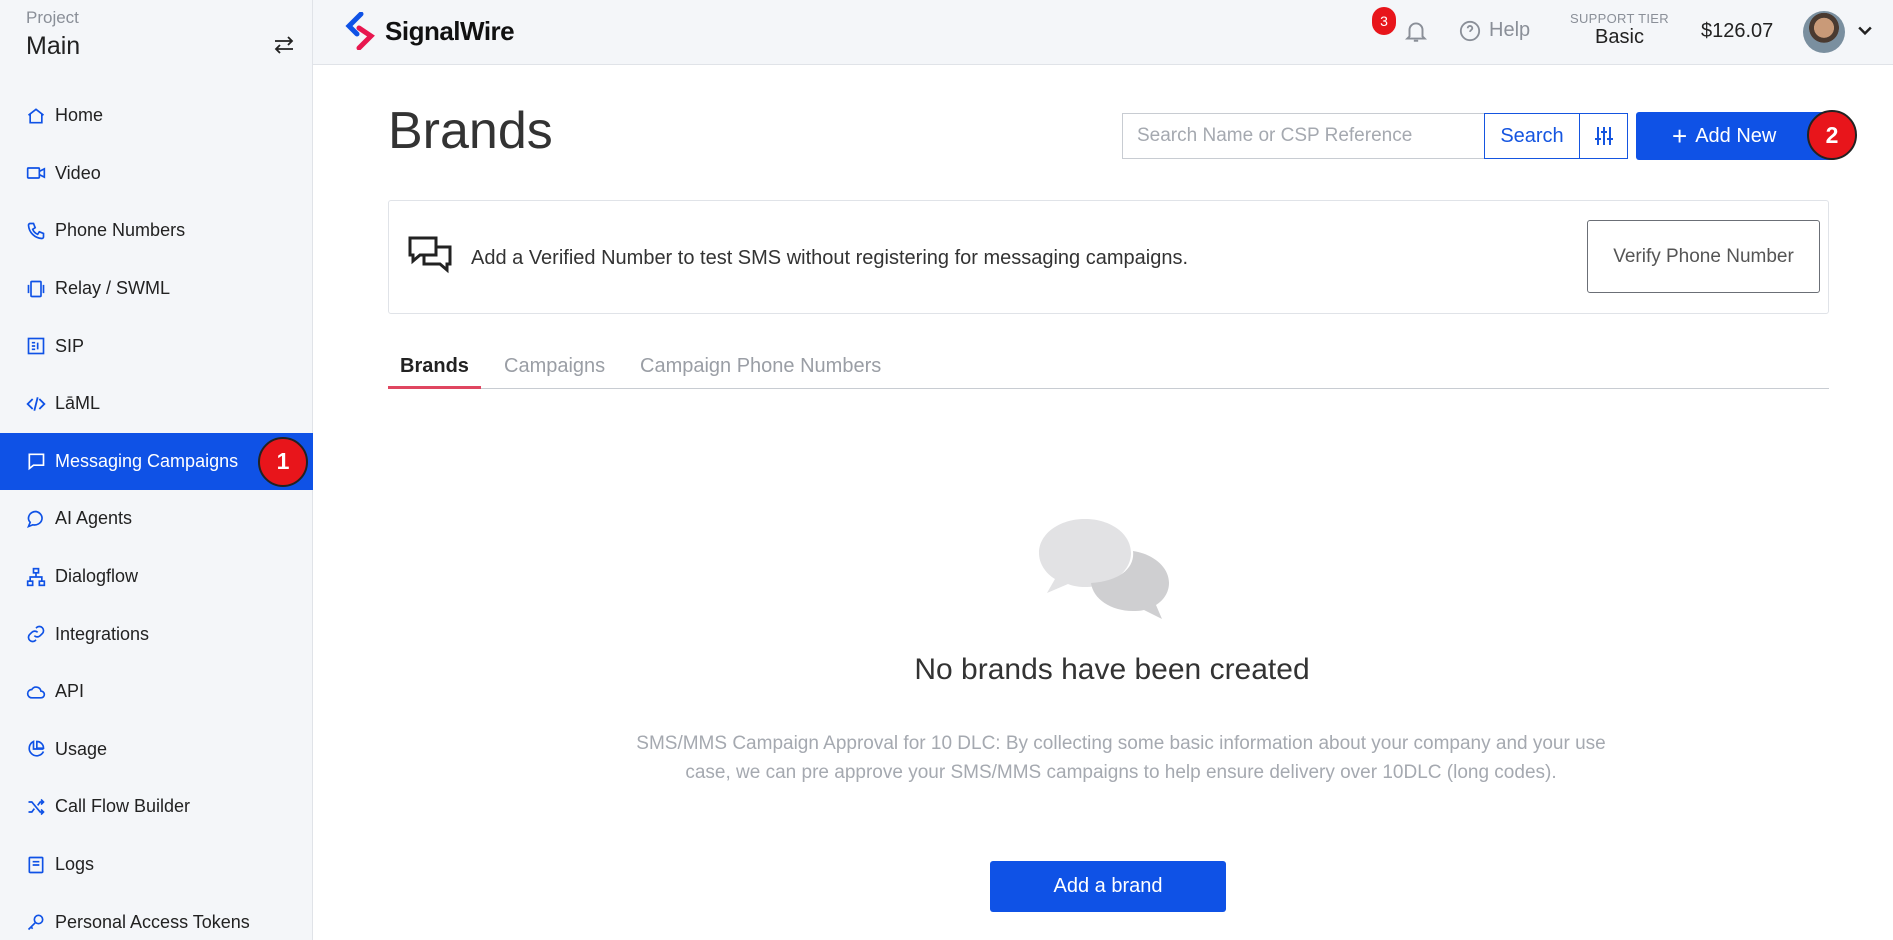 The image size is (1893, 940). What do you see at coordinates (156, 865) in the screenshot?
I see `sidebar-item-logs: Logs` at bounding box center [156, 865].